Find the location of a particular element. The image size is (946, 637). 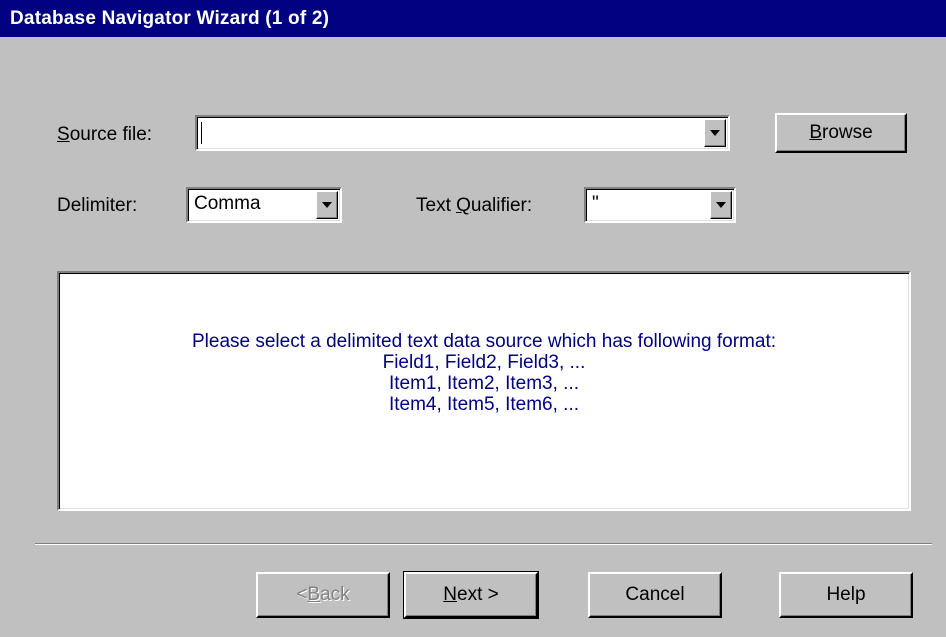

delimiter-label: Delimiter: is located at coordinates (97, 205).